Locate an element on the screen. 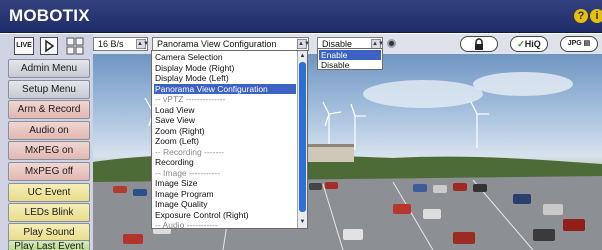  menu-option: Image Size is located at coordinates (225, 183).